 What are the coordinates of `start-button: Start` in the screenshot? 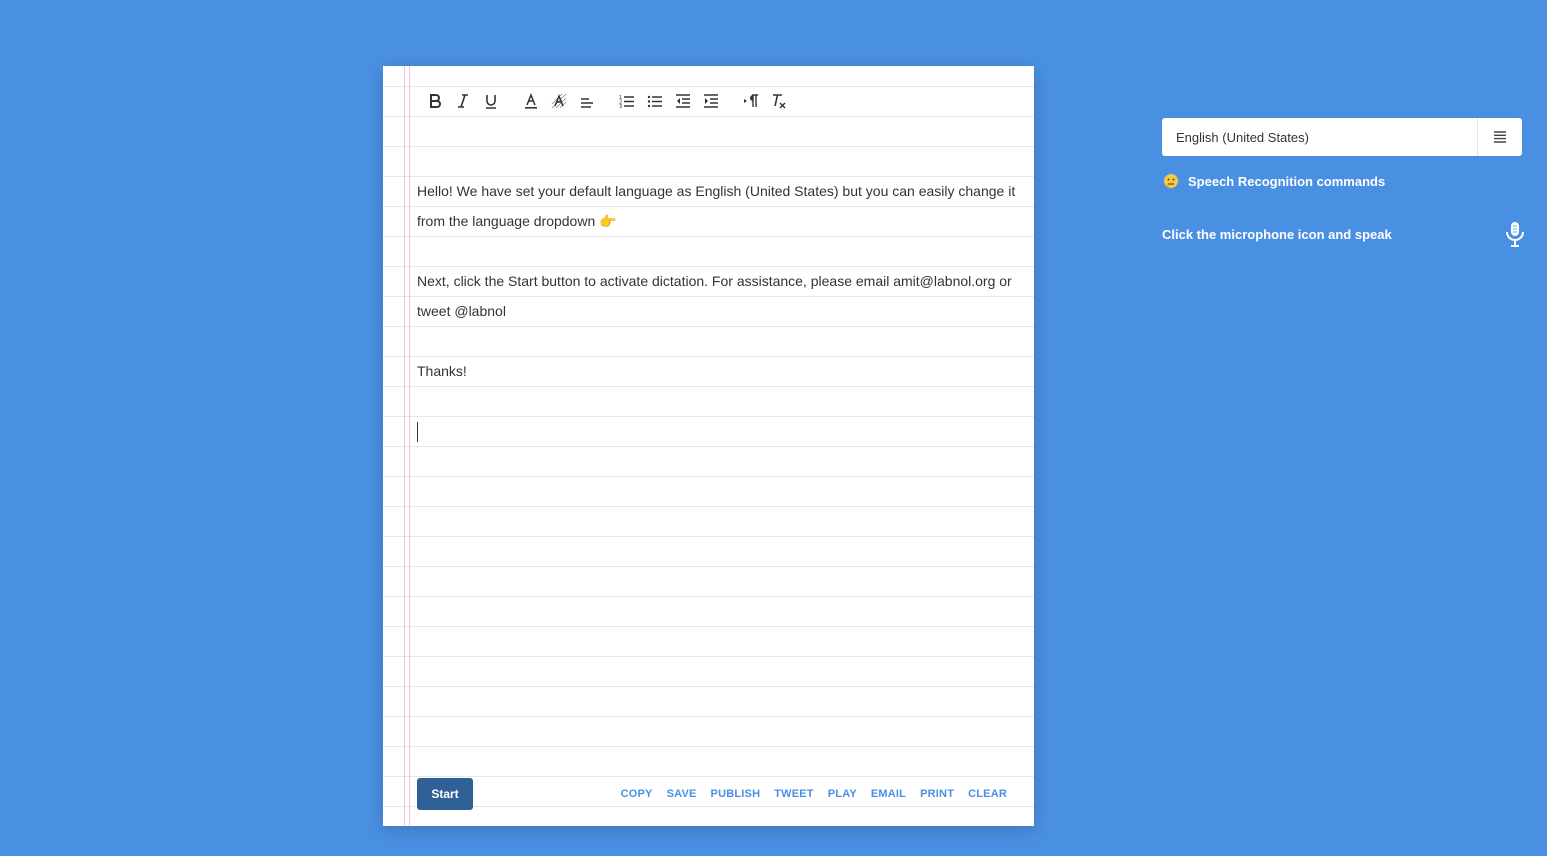 It's located at (445, 794).